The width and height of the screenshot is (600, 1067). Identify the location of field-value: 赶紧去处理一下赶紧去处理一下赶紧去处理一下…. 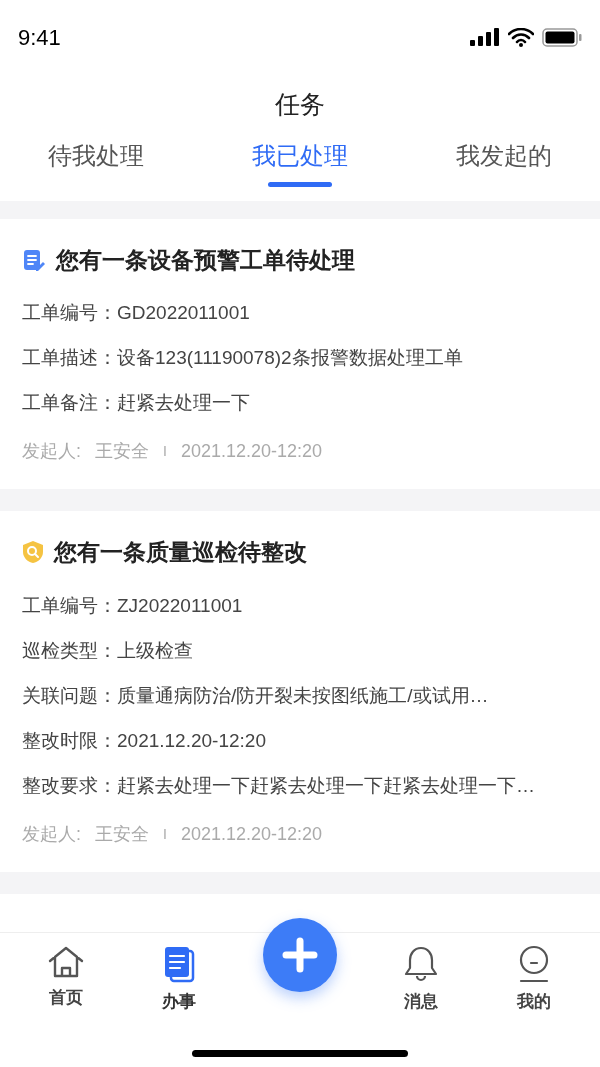
(326, 785).